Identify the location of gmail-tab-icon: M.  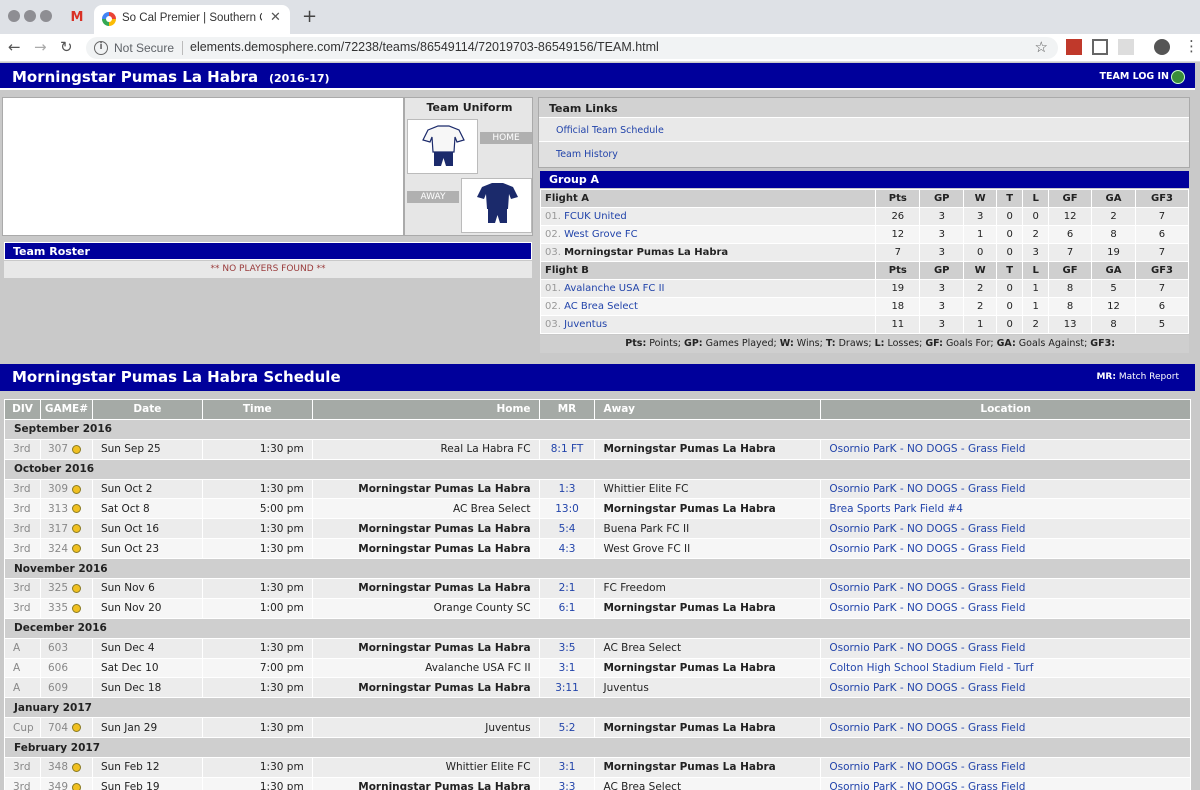
(77, 18).